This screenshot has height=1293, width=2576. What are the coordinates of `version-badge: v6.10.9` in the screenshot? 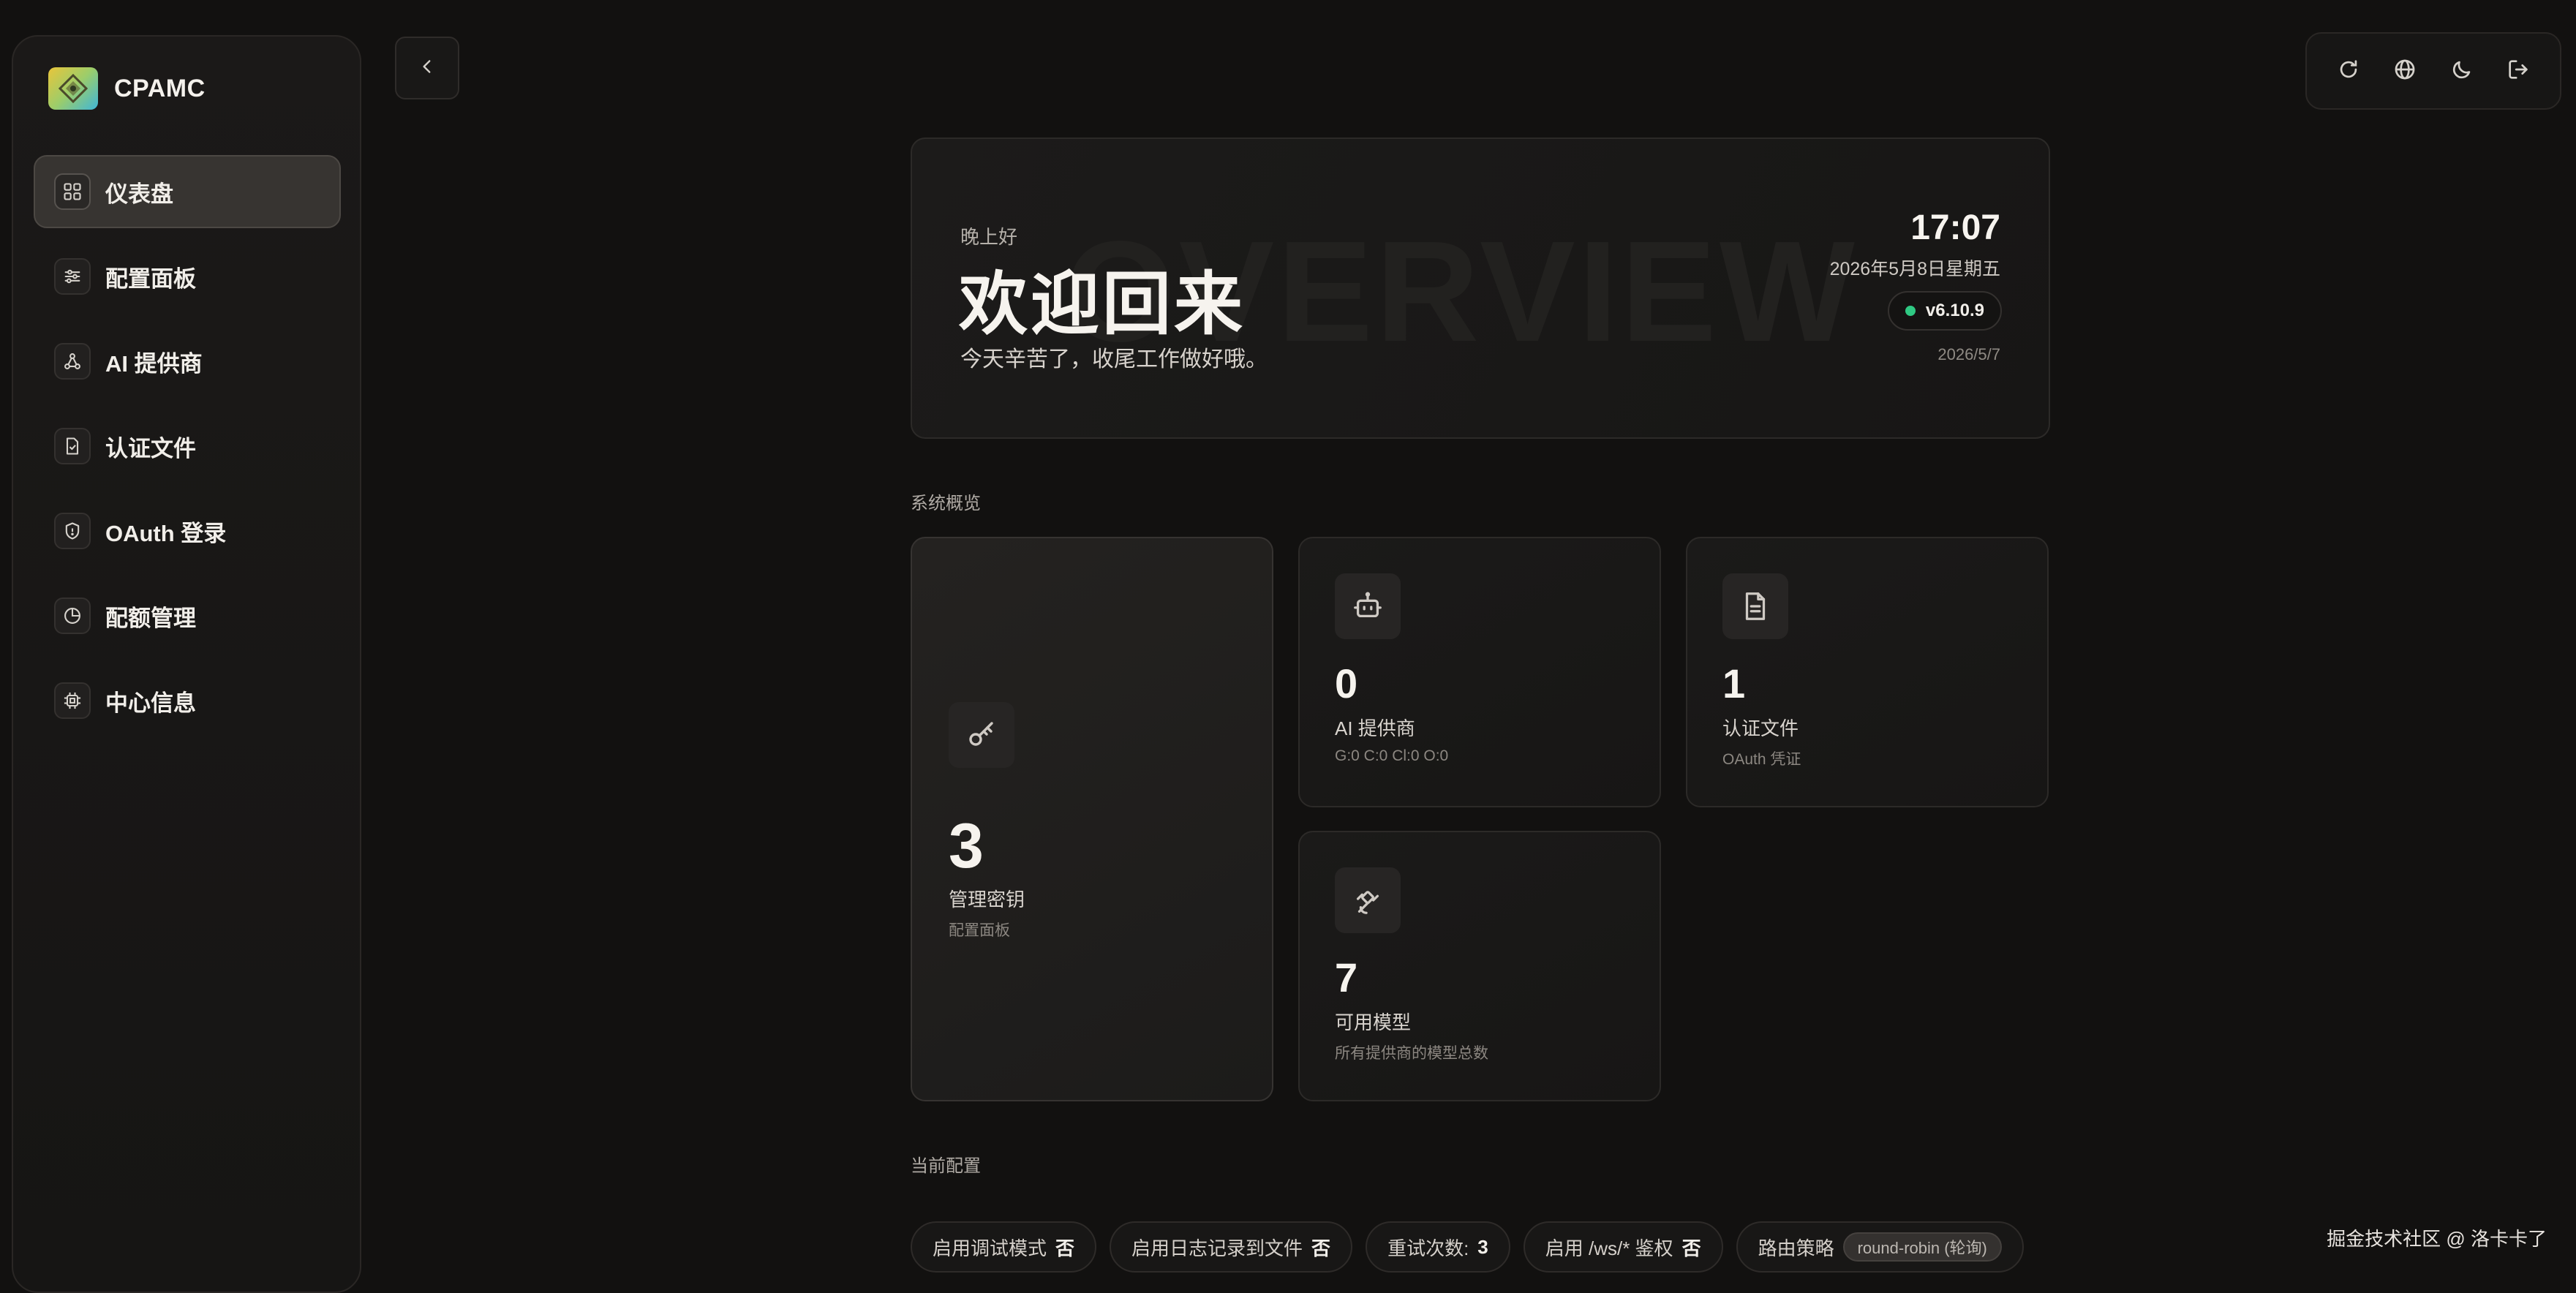 It's located at (1944, 311).